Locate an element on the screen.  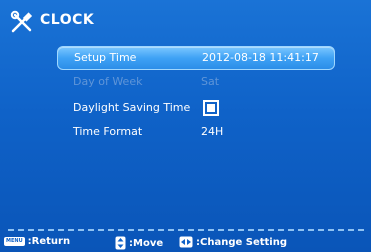
hint-return: MENU :Return is located at coordinates (37, 241).